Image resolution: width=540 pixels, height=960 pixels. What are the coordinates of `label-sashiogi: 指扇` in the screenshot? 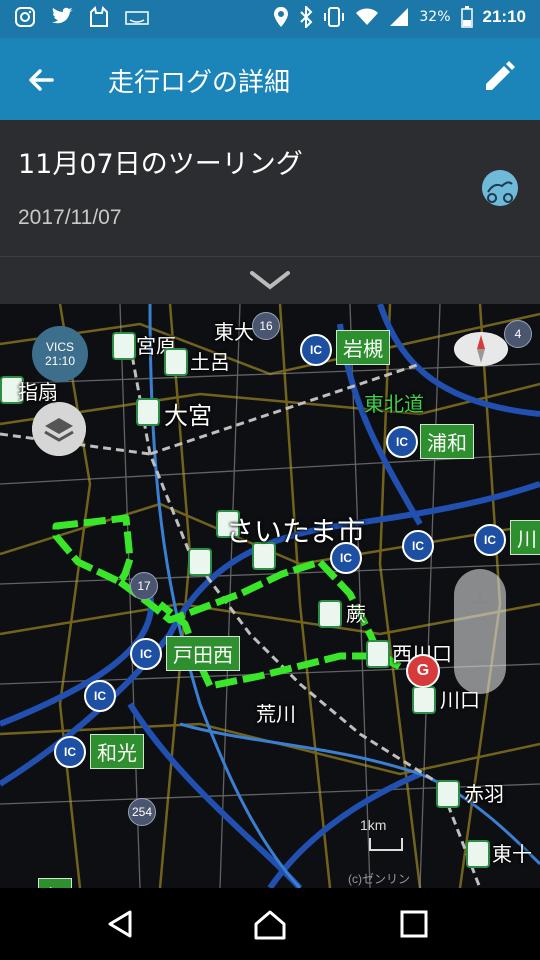 It's located at (38, 392).